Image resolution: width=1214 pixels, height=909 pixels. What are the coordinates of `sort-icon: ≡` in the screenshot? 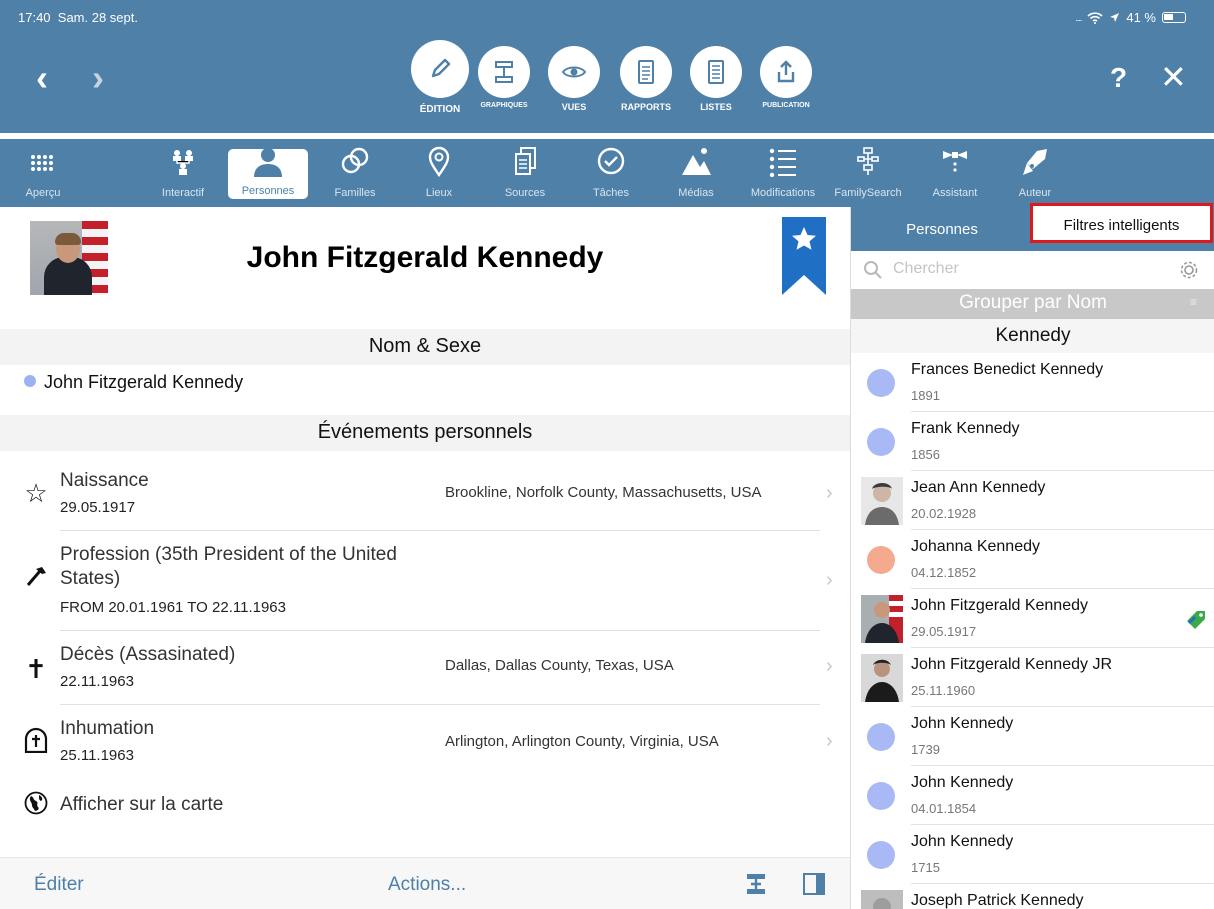 It's located at (1193, 302).